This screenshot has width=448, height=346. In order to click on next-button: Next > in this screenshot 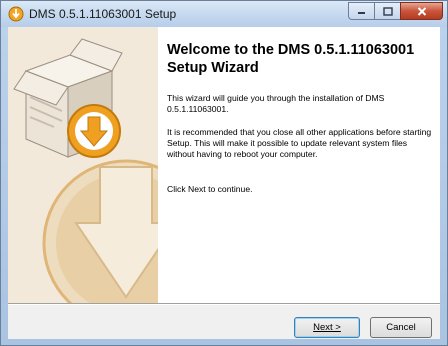, I will do `click(327, 327)`.